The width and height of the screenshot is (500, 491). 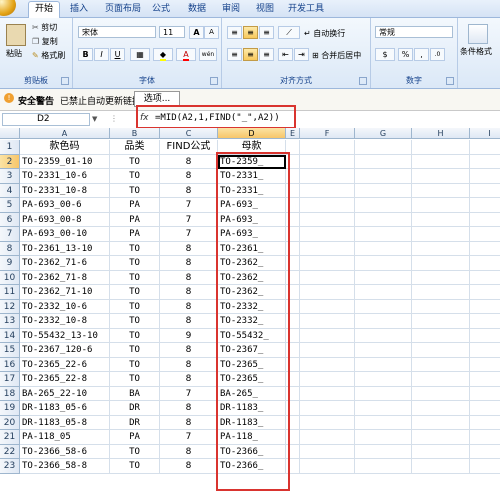 What do you see at coordinates (14, 53) in the screenshot?
I see `paste-button: 粘贴` at bounding box center [14, 53].